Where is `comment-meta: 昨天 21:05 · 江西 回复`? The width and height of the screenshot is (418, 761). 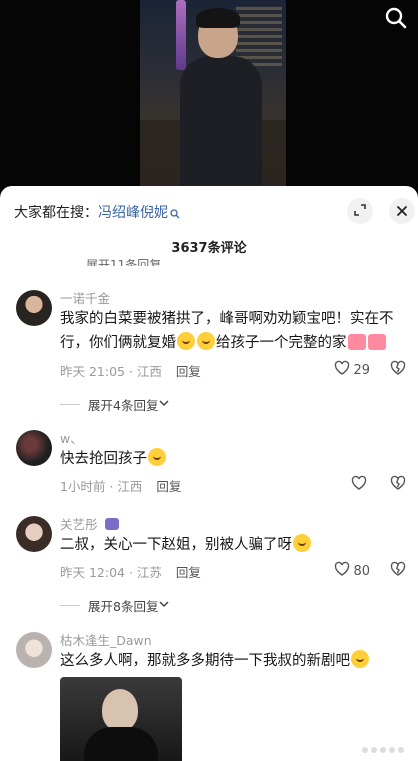 comment-meta: 昨天 21:05 · 江西 回复 is located at coordinates (130, 370).